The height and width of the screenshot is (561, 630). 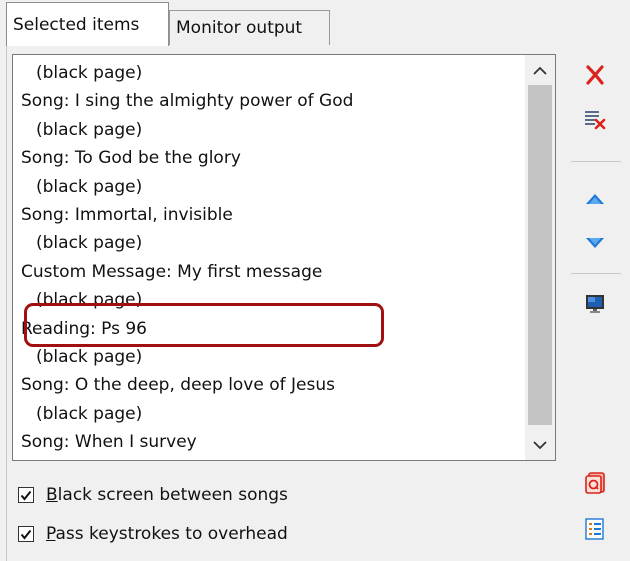 What do you see at coordinates (540, 445) in the screenshot?
I see `chevron-down-icon` at bounding box center [540, 445].